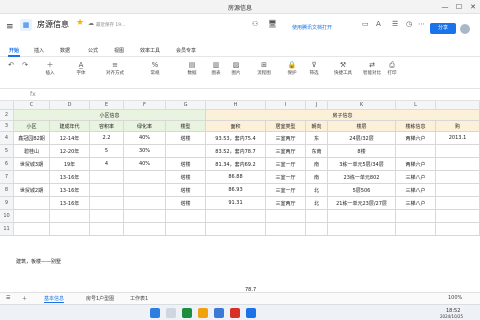 This screenshot has width=480, height=320. Describe the element at coordinates (236, 151) in the screenshot. I see `table-cell: 83.52，套内78.7` at that location.